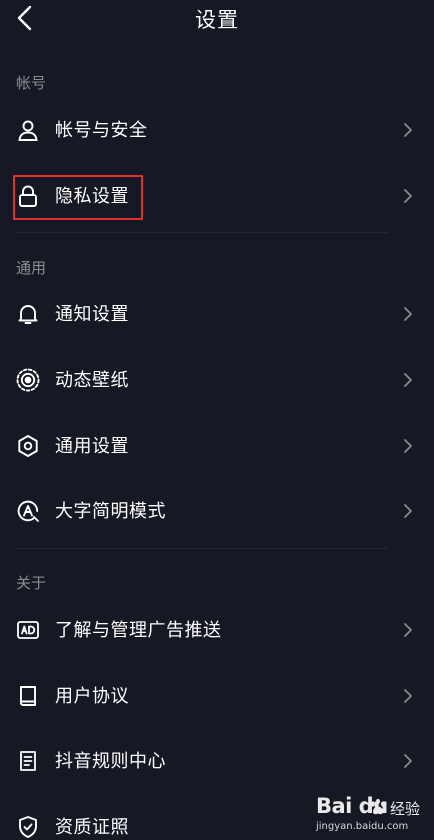 Image resolution: width=434 pixels, height=840 pixels. What do you see at coordinates (28, 511) in the screenshot?
I see `large-font-icon` at bounding box center [28, 511].